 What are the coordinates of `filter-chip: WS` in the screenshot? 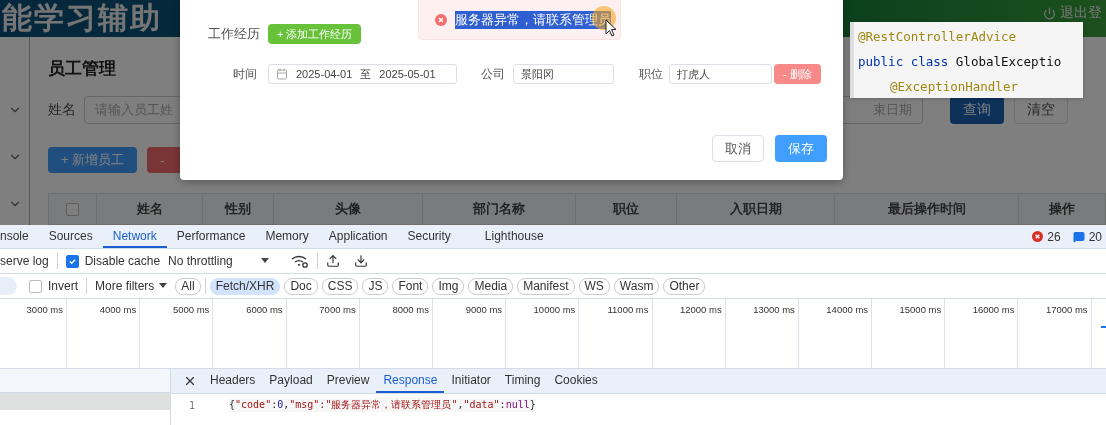 It's located at (594, 286).